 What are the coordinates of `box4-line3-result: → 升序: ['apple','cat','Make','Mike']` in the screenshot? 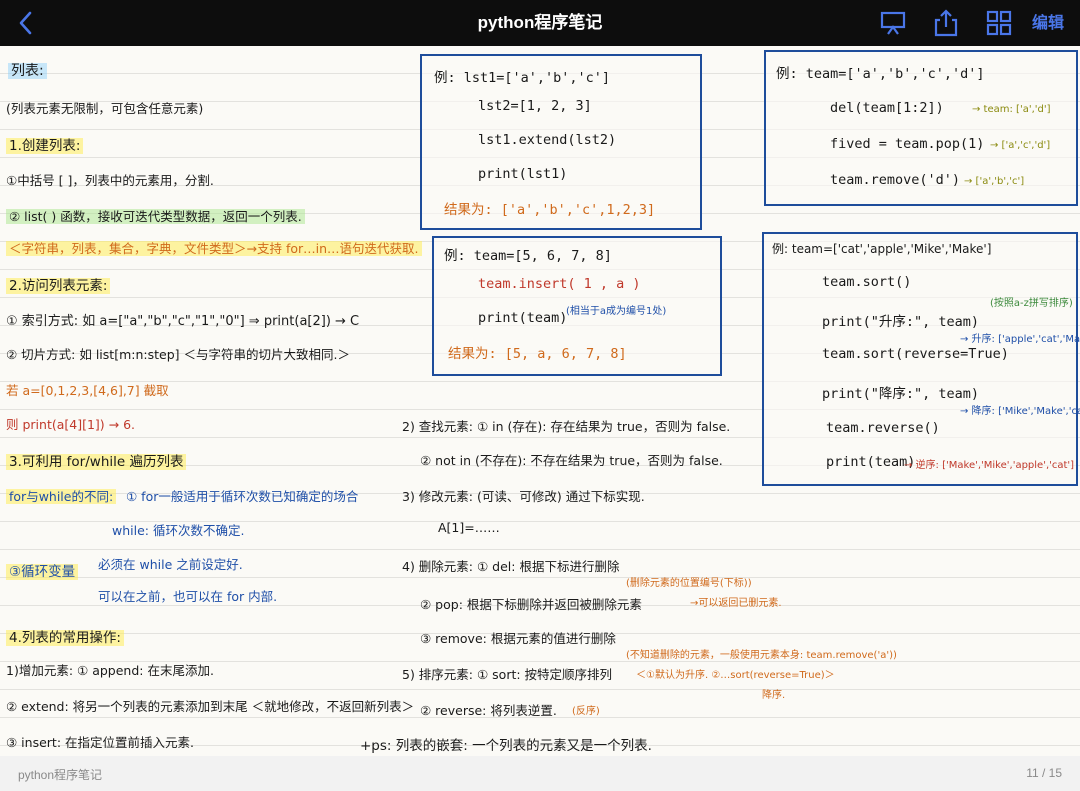 It's located at (1020, 339).